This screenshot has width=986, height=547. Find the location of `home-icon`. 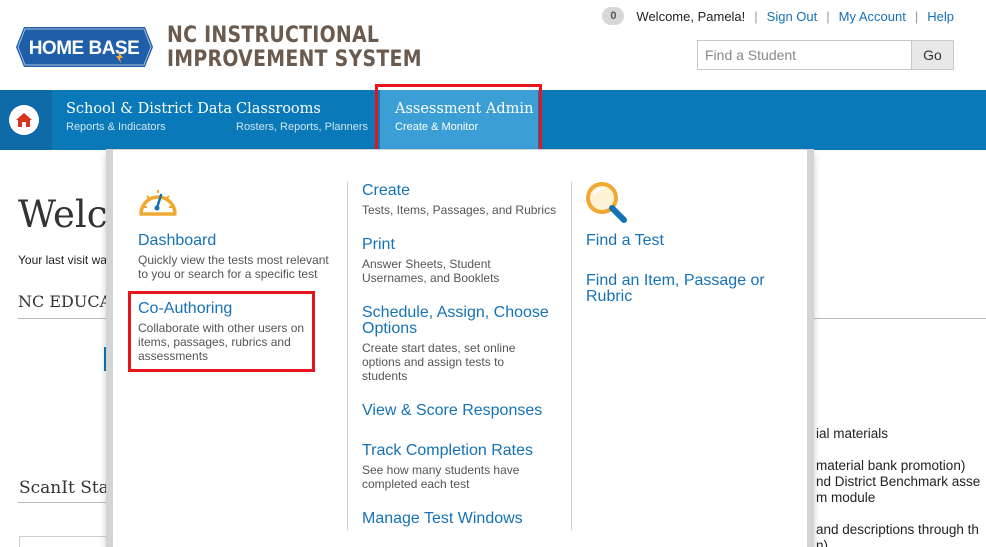

home-icon is located at coordinates (24, 120).